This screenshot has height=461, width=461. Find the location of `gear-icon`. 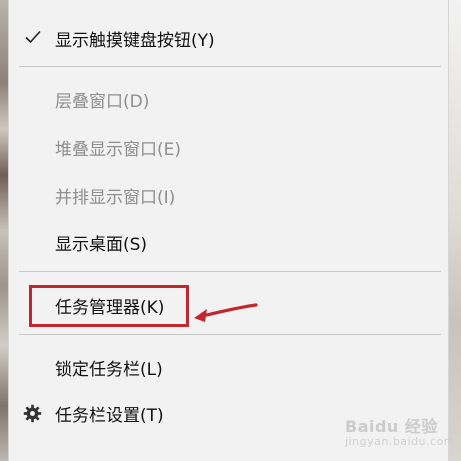

gear-icon is located at coordinates (32, 413).